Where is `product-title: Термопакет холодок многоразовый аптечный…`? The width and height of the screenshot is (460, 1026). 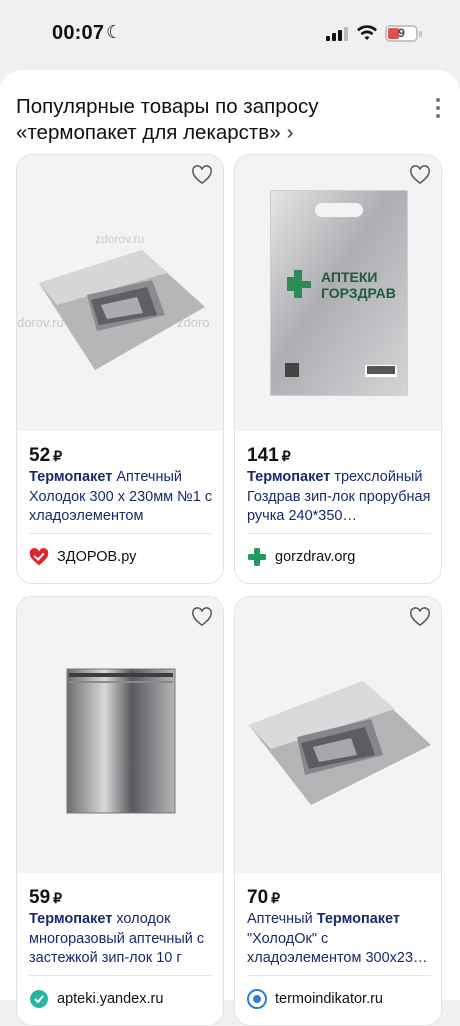 product-title: Термопакет холодок многоразовый аптечный… is located at coordinates (123, 939).